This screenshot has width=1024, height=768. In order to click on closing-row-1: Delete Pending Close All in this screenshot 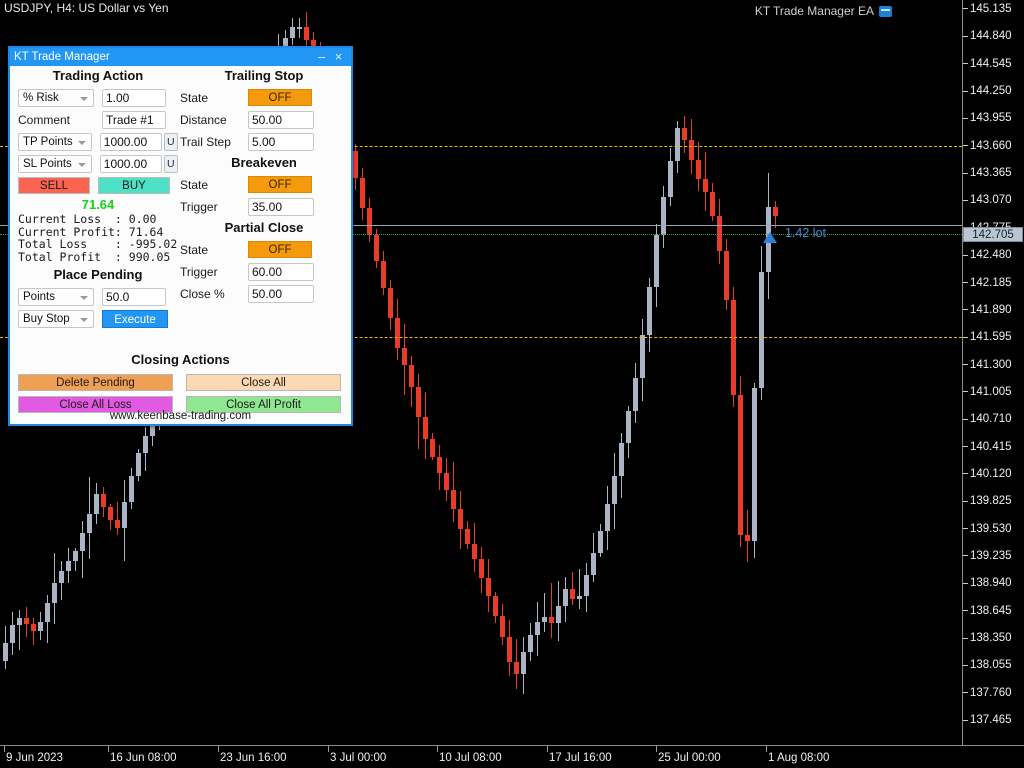, I will do `click(180, 382)`.